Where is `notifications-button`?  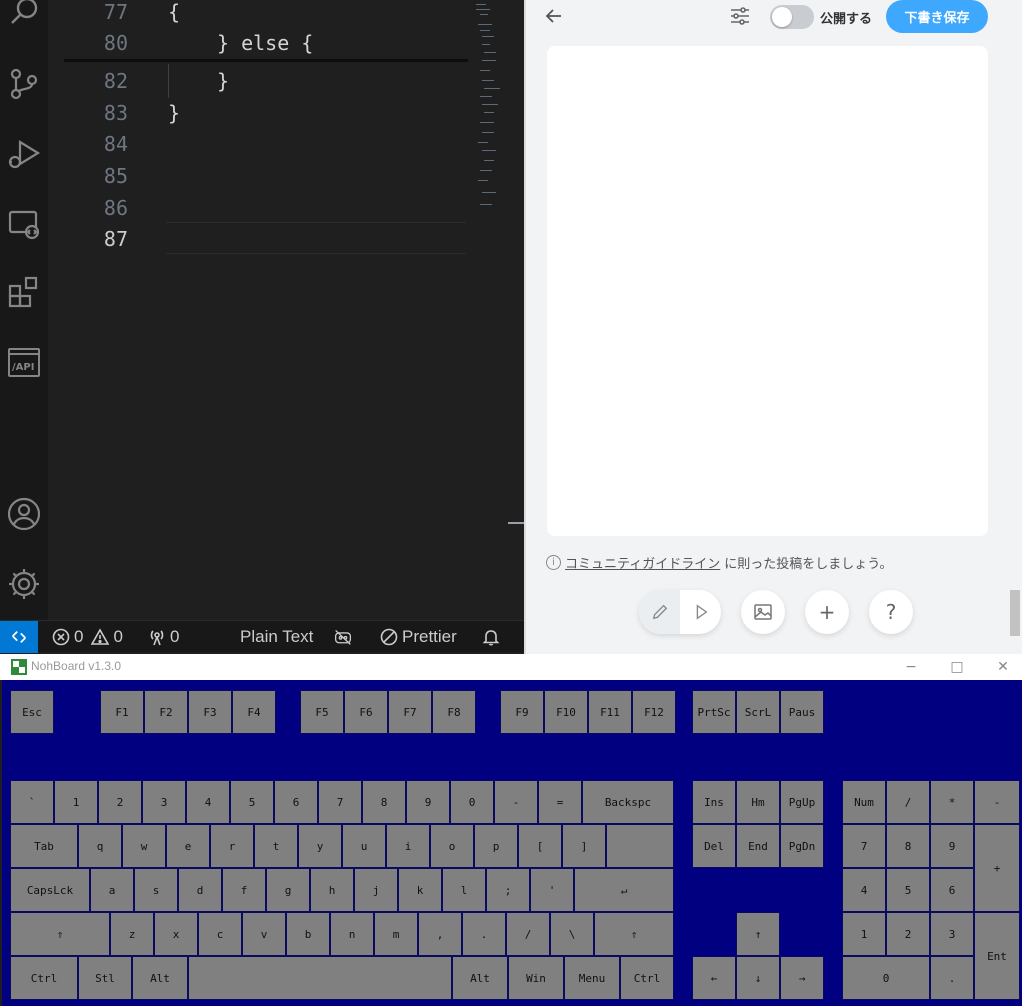
notifications-button is located at coordinates (491, 637).